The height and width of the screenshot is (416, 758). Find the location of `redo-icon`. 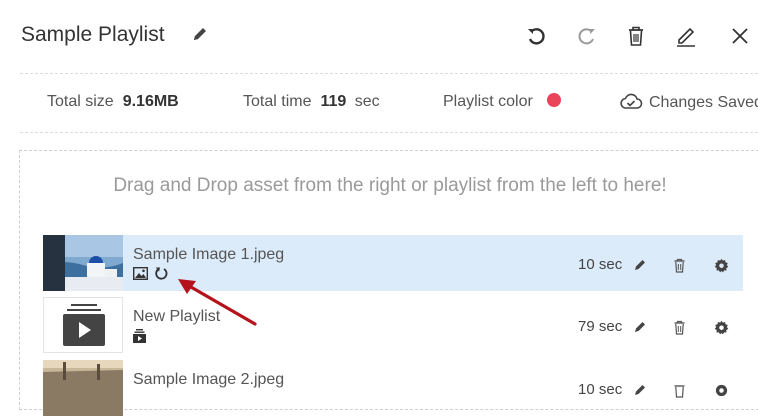

redo-icon is located at coordinates (587, 36).